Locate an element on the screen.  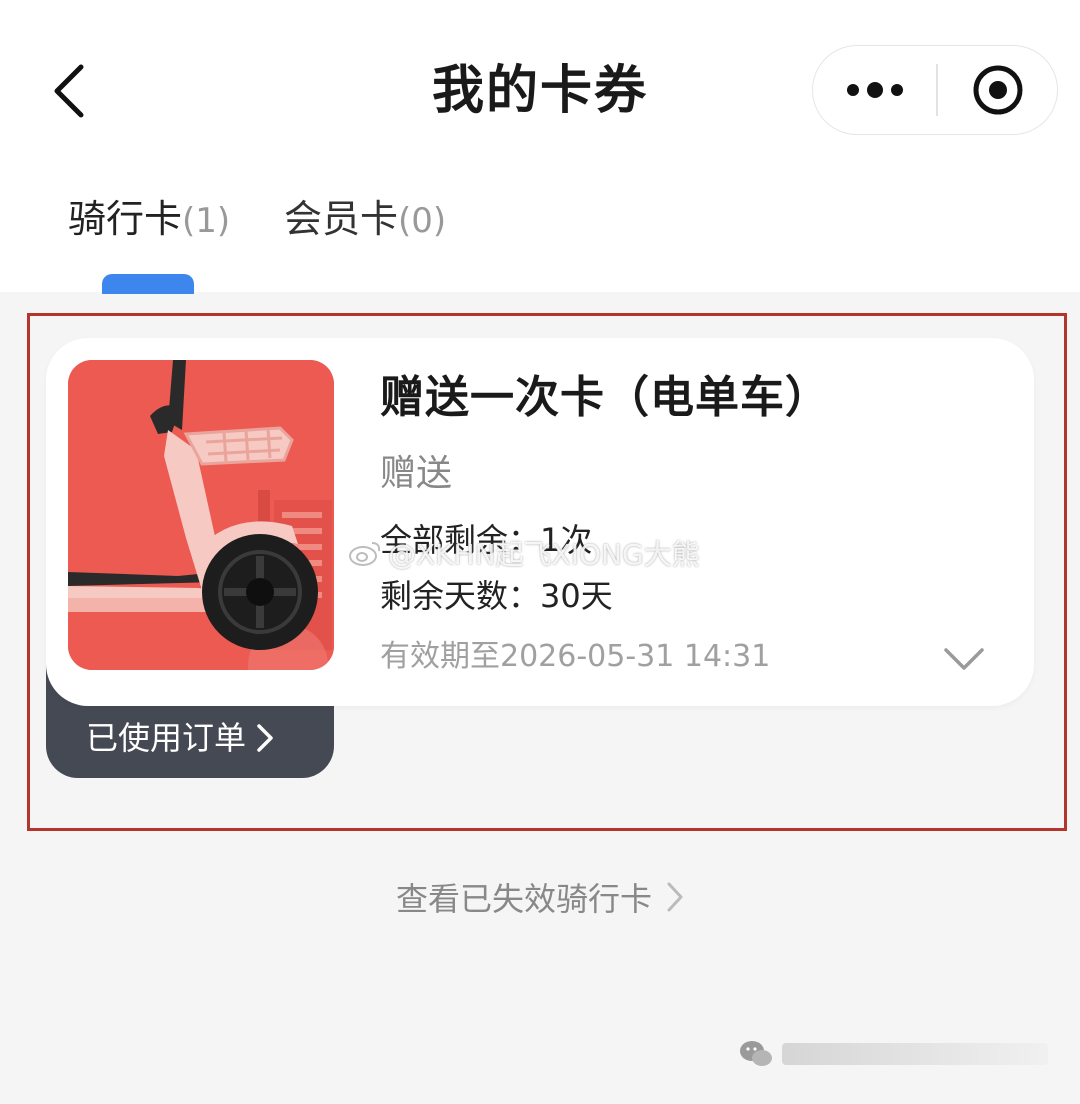
view-expired-chevron is located at coordinates (675, 897).